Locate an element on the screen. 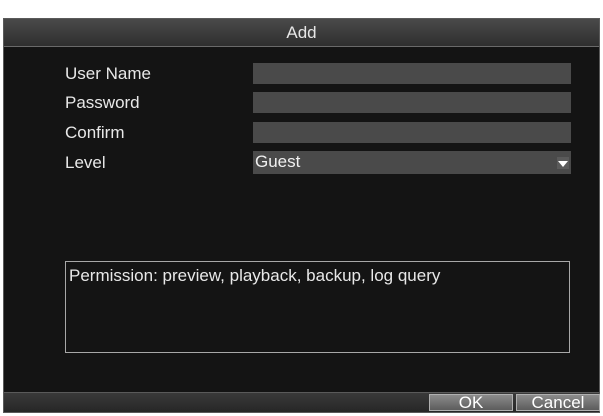  chevron-down-icon is located at coordinates (563, 162).